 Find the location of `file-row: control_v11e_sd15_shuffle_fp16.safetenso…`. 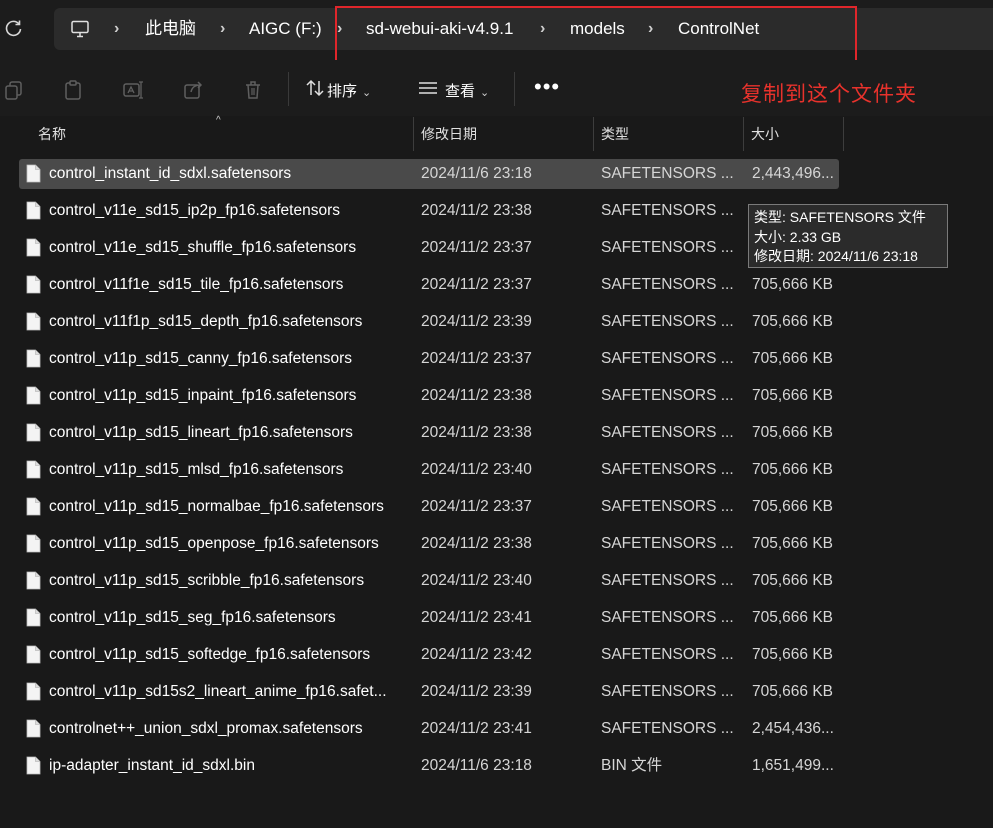

file-row: control_v11e_sd15_shuffle_fp16.safetenso… is located at coordinates (429, 248).